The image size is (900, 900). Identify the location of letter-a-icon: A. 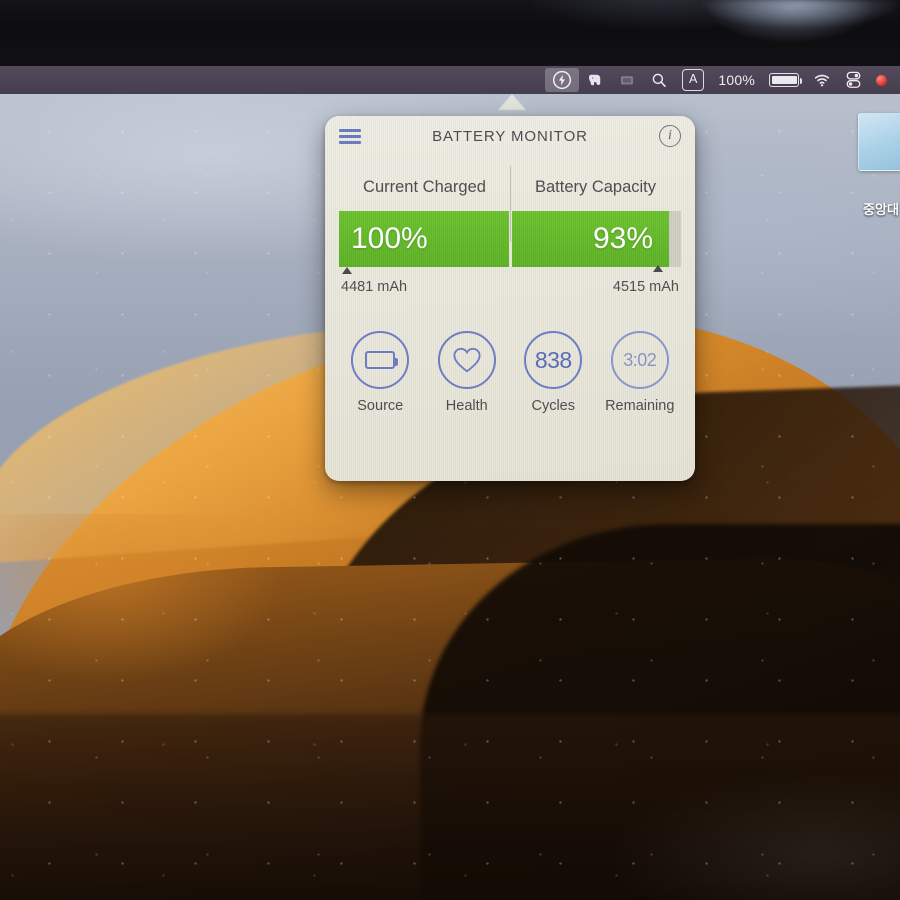
(693, 80).